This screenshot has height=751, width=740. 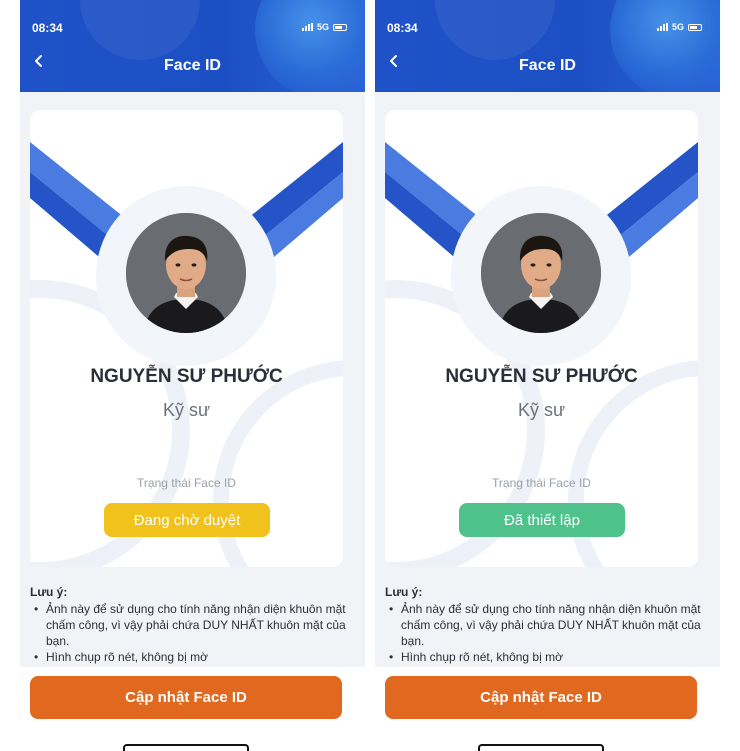 What do you see at coordinates (187, 520) in the screenshot?
I see `faceid-status-badge: Đang chờ duyệt` at bounding box center [187, 520].